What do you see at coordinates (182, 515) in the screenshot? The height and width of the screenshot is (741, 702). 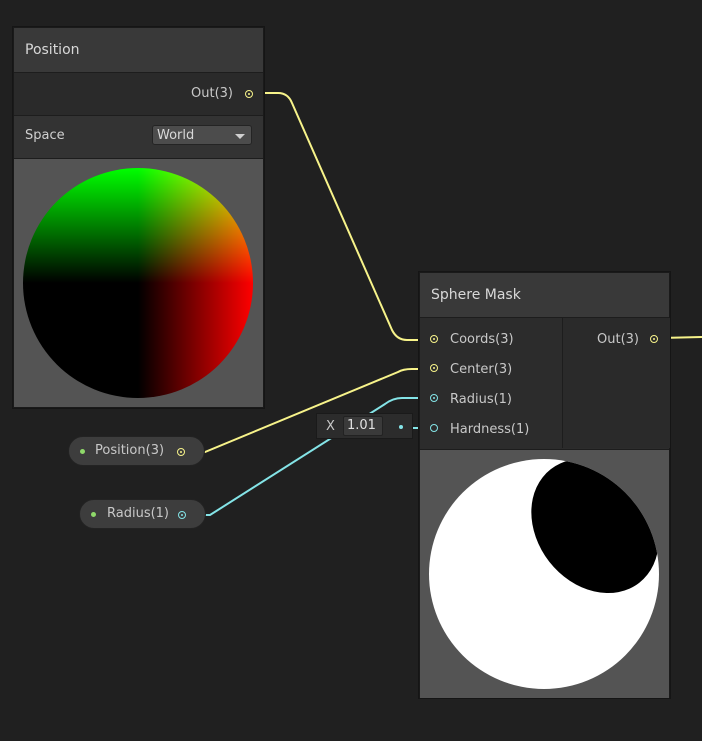 I see `radius-property-port` at bounding box center [182, 515].